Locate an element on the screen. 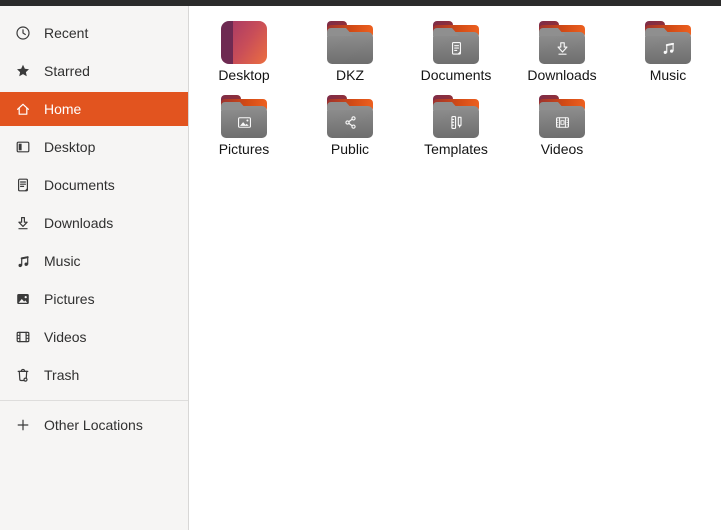 The image size is (721, 530). home-icon is located at coordinates (23, 109).